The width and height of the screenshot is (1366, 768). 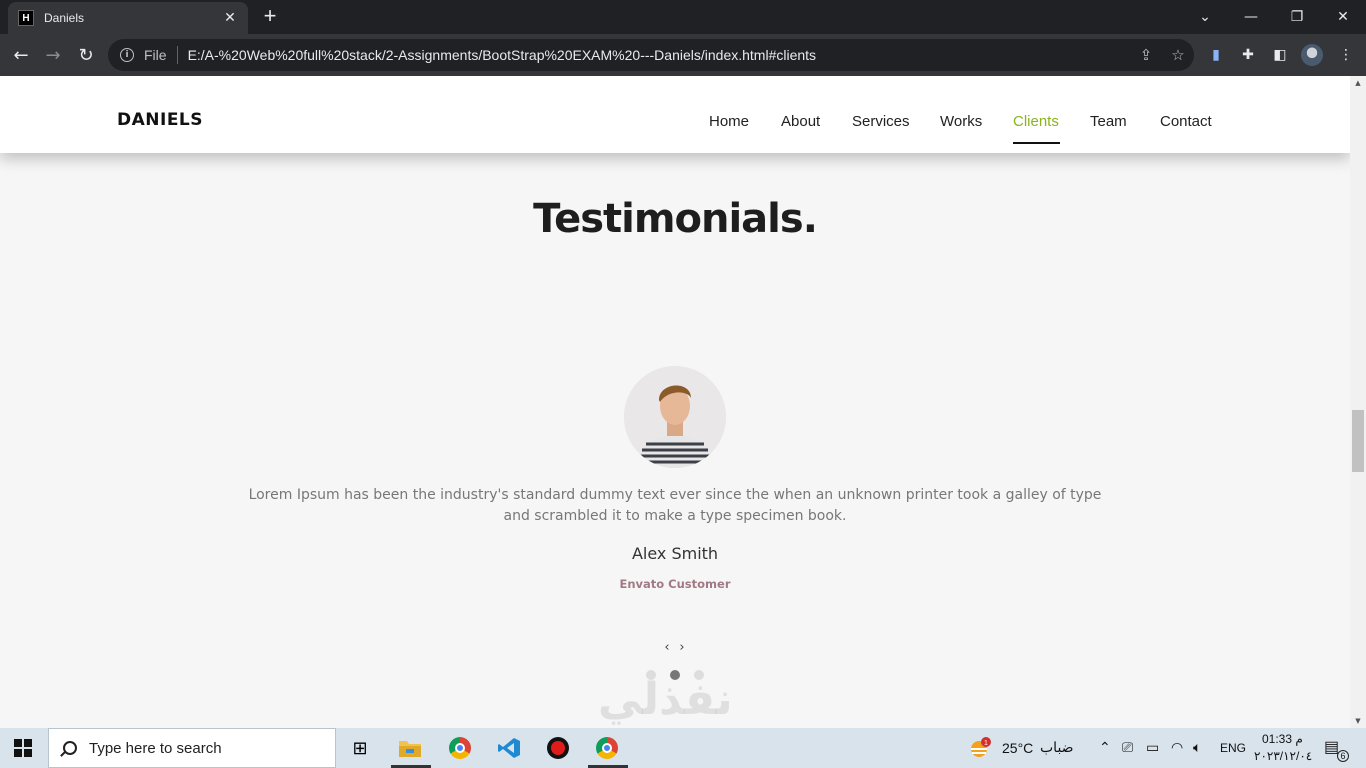 I want to click on tray-chevron-up-icon: ⌃, so click(x=1105, y=747).